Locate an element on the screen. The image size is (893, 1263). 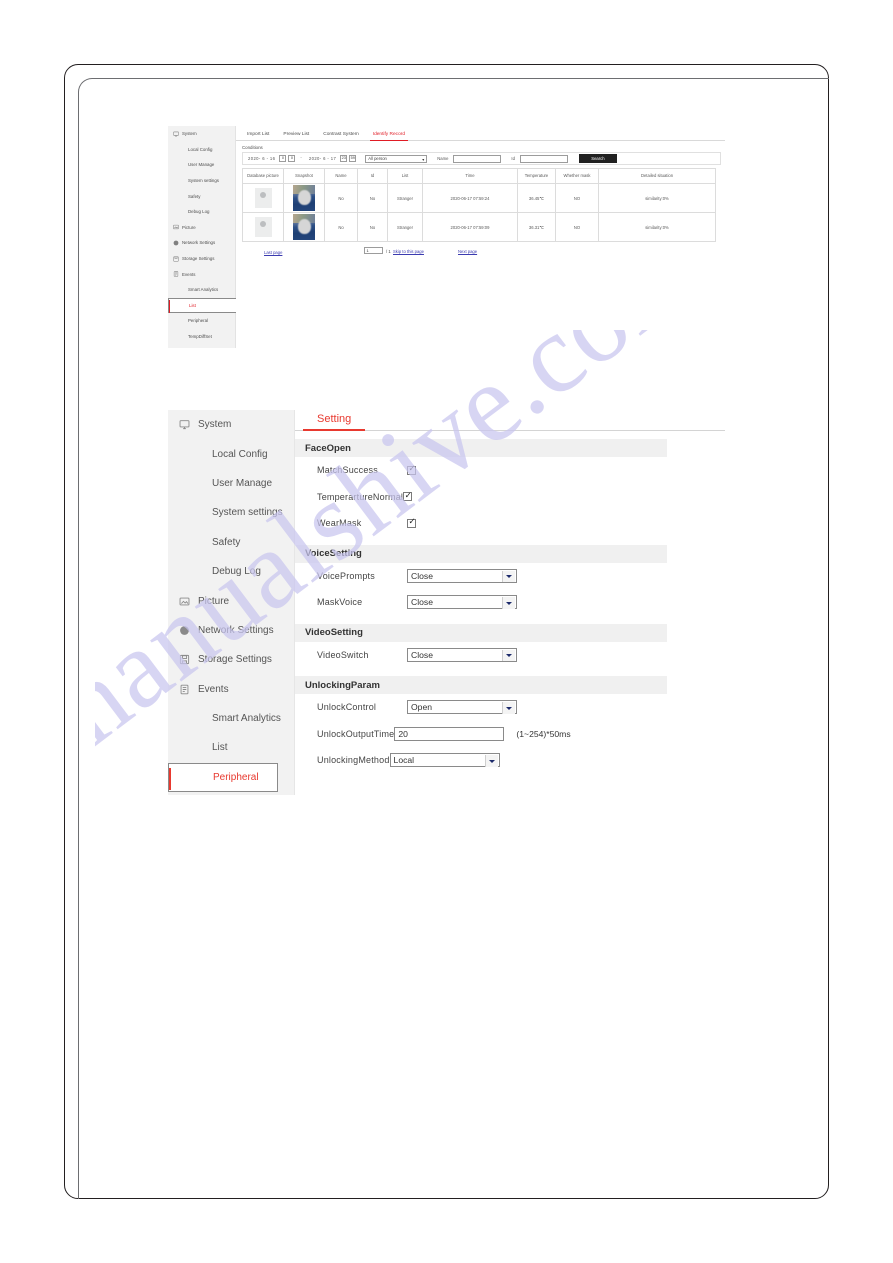
voice-prompts-select: Close is located at coordinates (462, 575).